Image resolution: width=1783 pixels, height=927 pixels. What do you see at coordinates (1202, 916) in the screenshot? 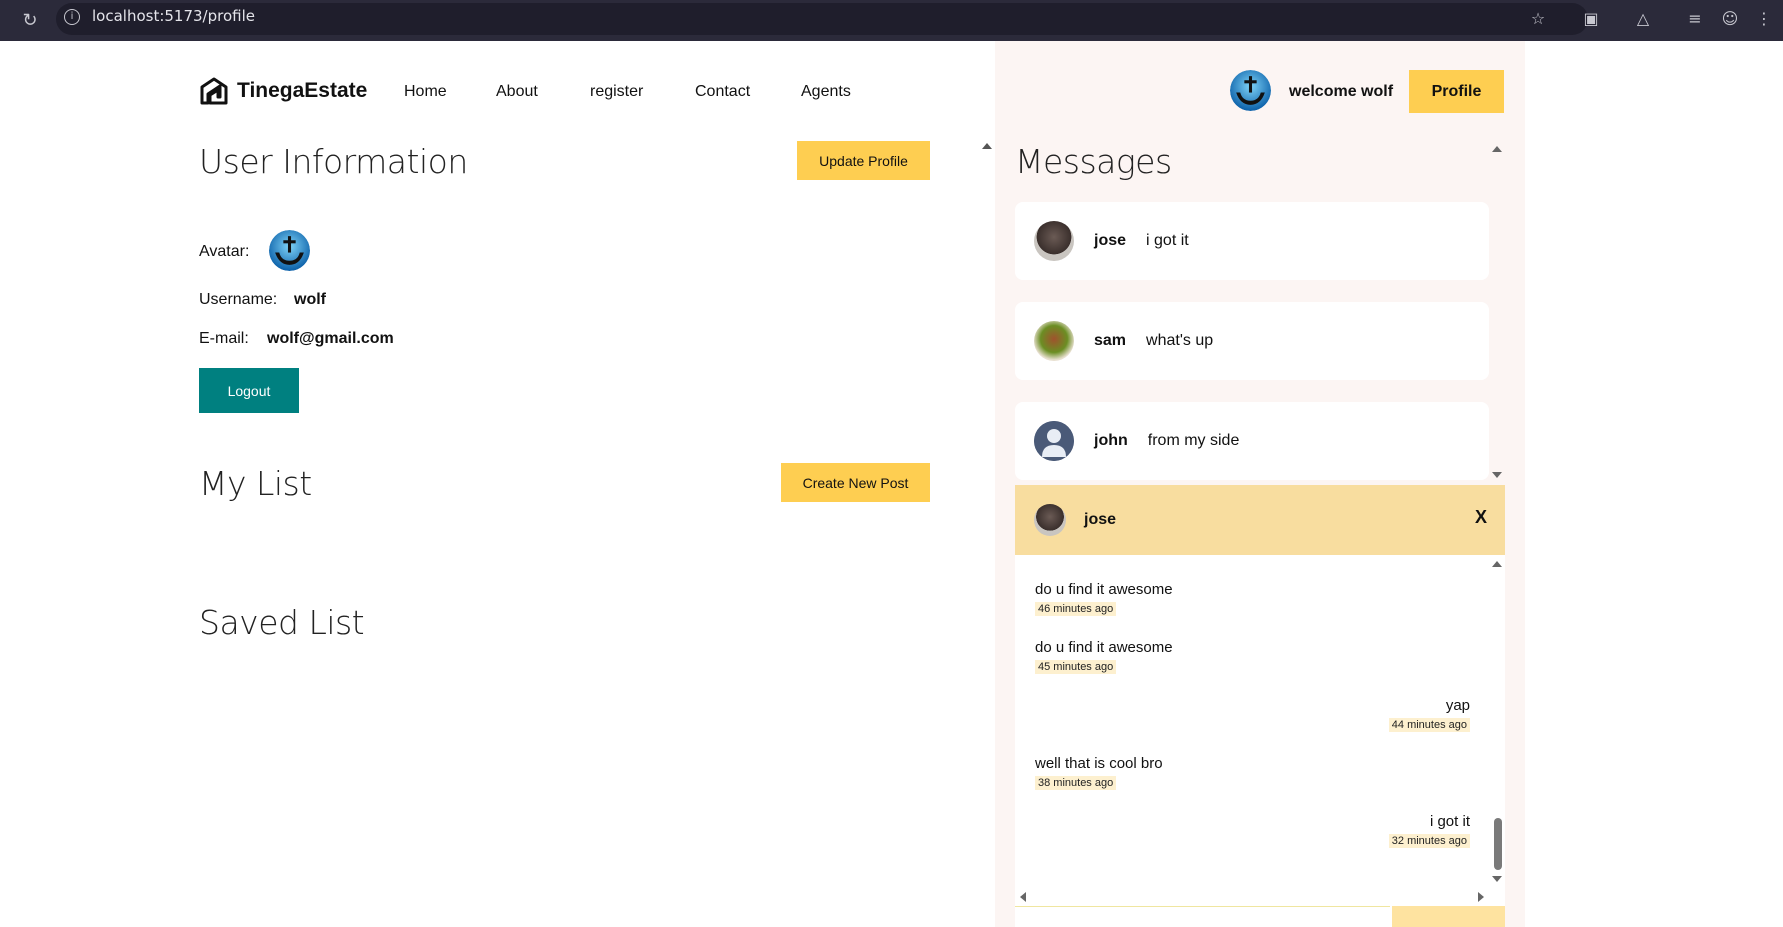
I see `chat-message-input` at bounding box center [1202, 916].